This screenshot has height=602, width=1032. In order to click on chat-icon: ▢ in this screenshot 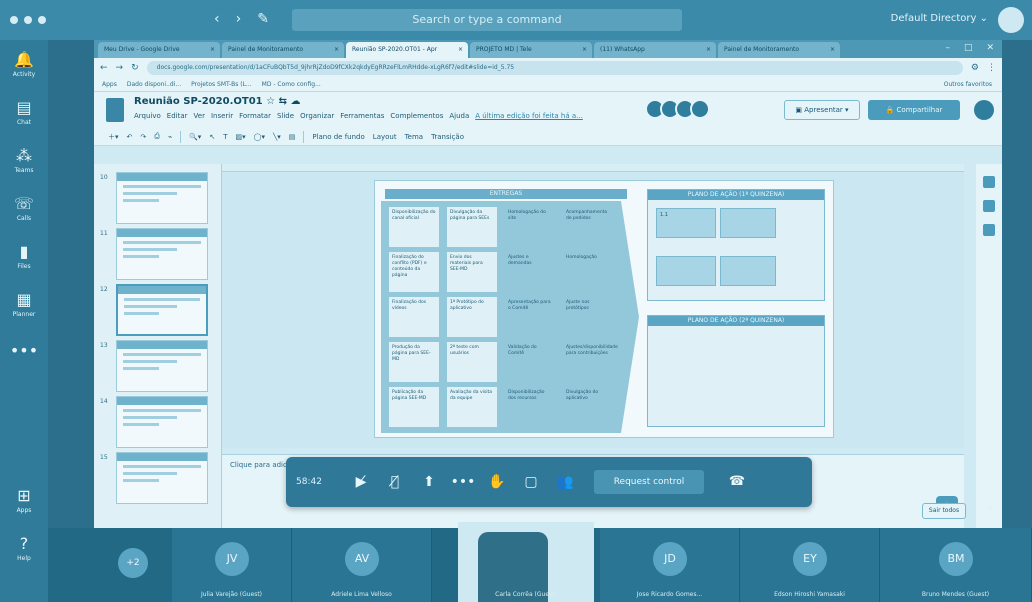, I will do `click(531, 482)`.